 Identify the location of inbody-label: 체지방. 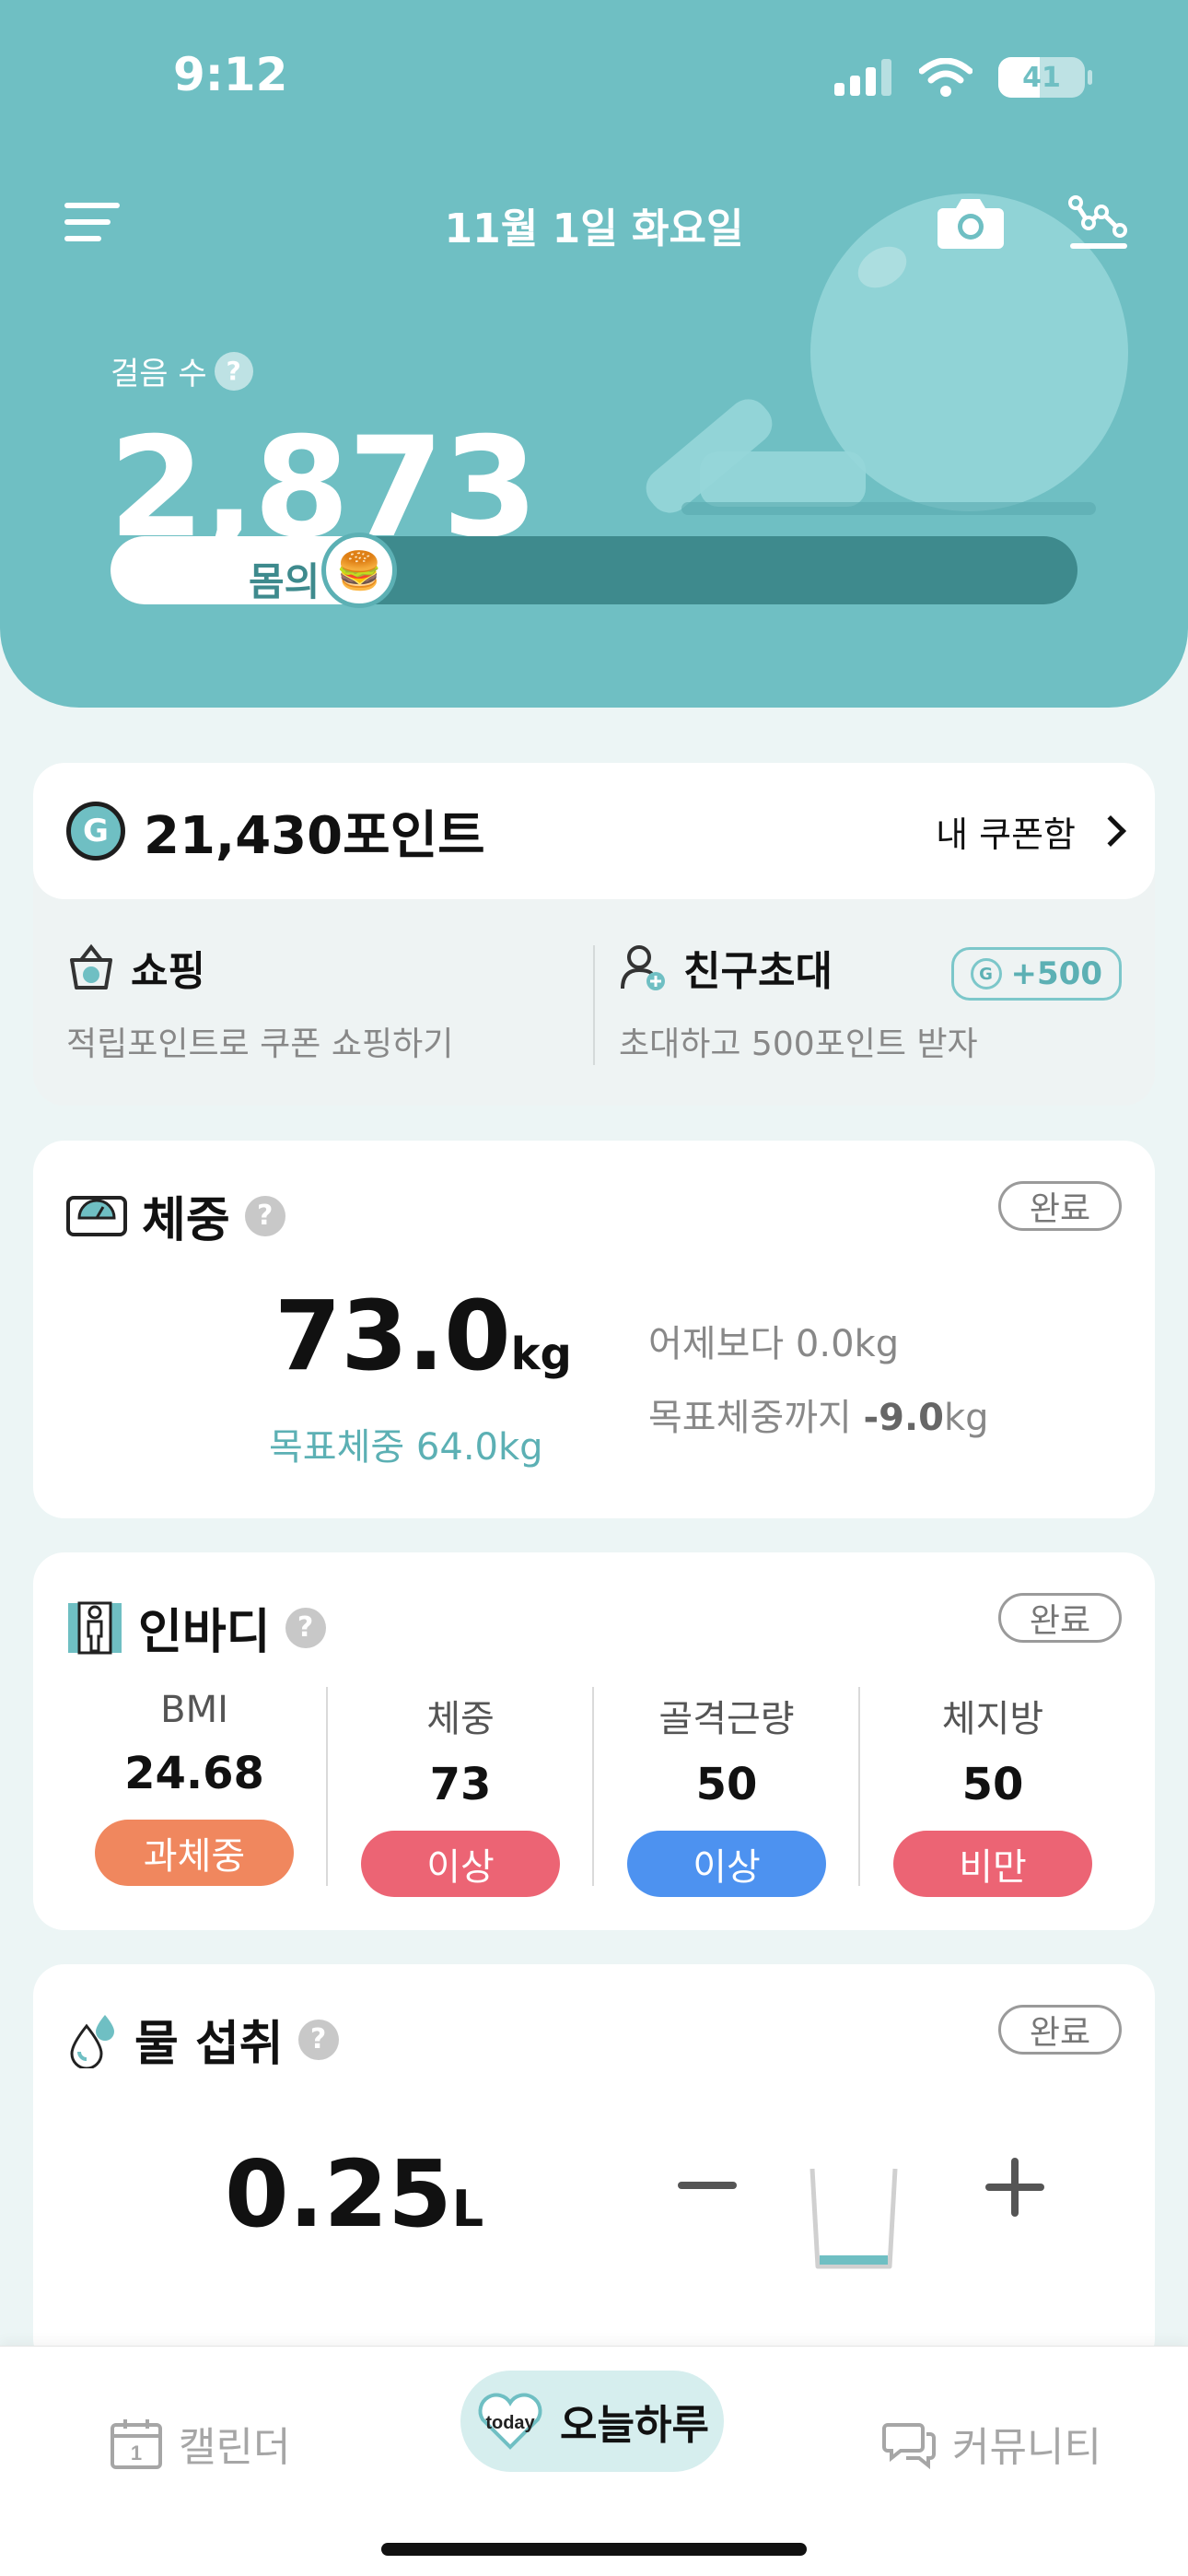
(992, 1719).